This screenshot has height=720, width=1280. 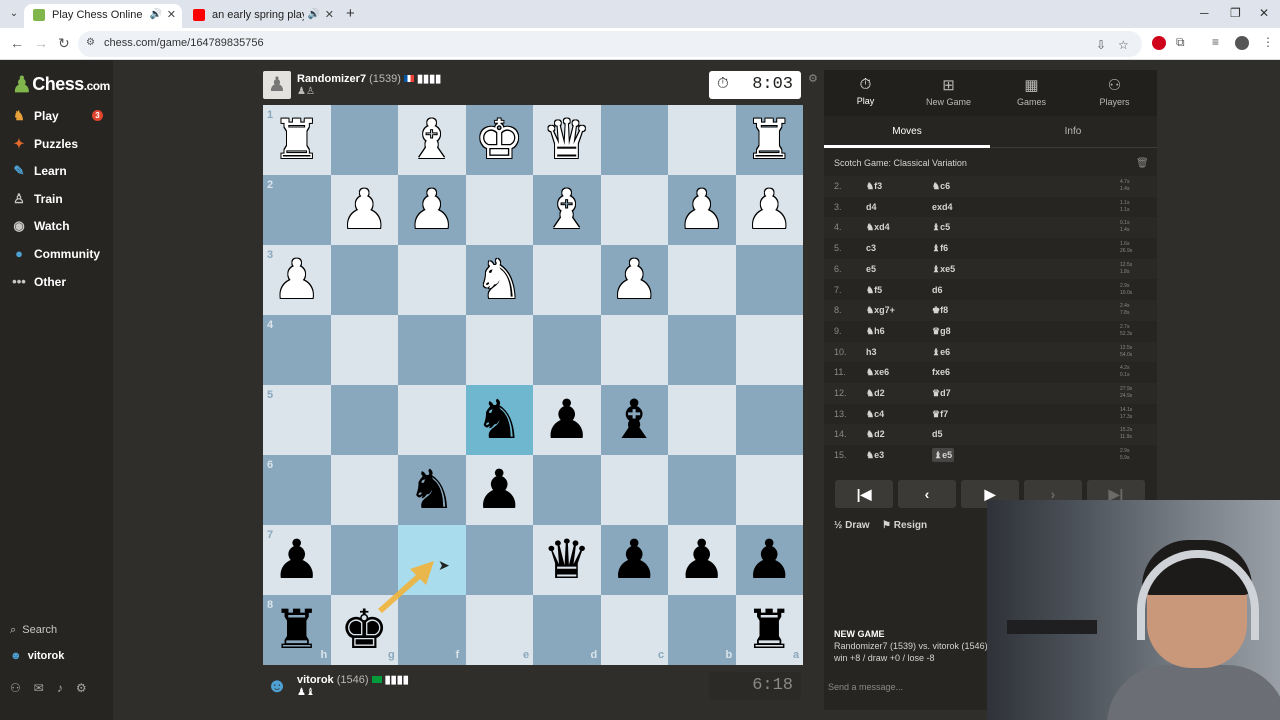 I want to click on black-move: ♝c5, so click(x=941, y=227).